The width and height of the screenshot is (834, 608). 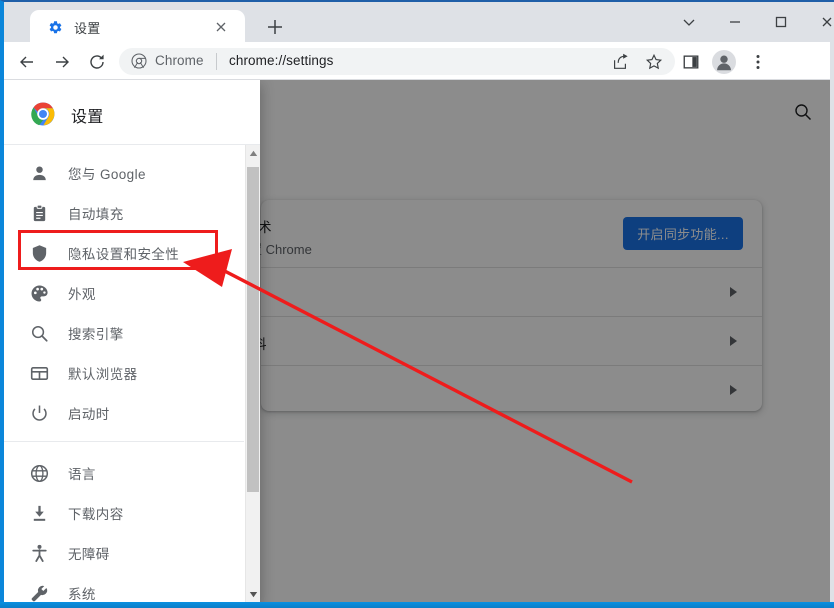 What do you see at coordinates (39, 473) in the screenshot?
I see `globe-icon` at bounding box center [39, 473].